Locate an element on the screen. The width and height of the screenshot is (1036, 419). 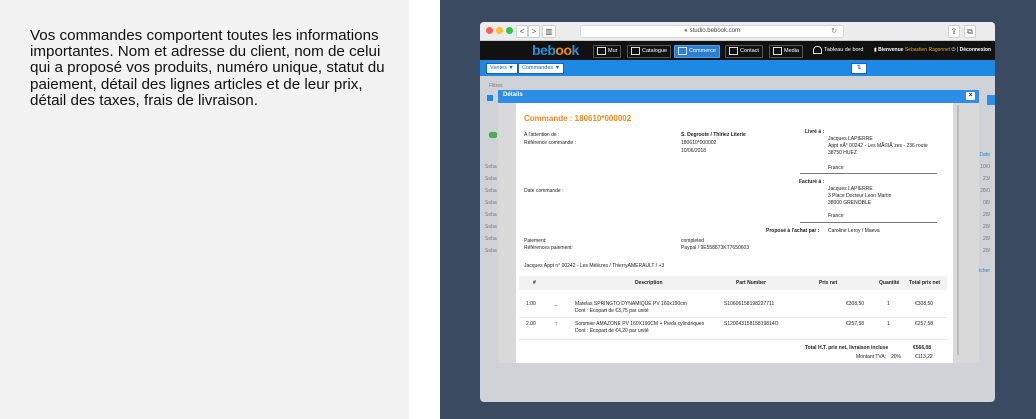
window-close-icon is located at coordinates (489, 30).